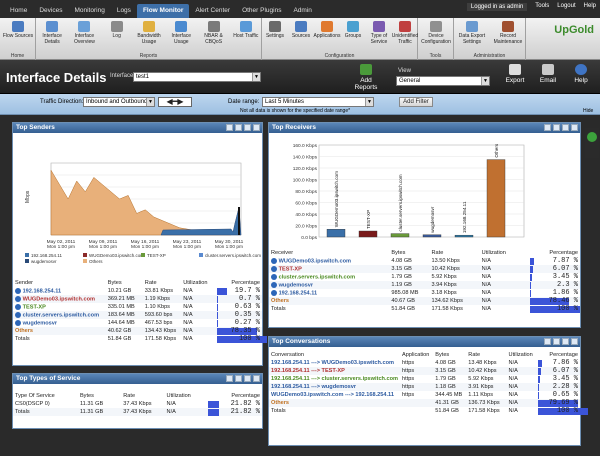 The image size is (600, 456). Describe the element at coordinates (424, 285) in the screenshot. I see `table-row: wugdemosvr 1.19 GB 3.94 Kbps N/A 2.3 %` at that location.